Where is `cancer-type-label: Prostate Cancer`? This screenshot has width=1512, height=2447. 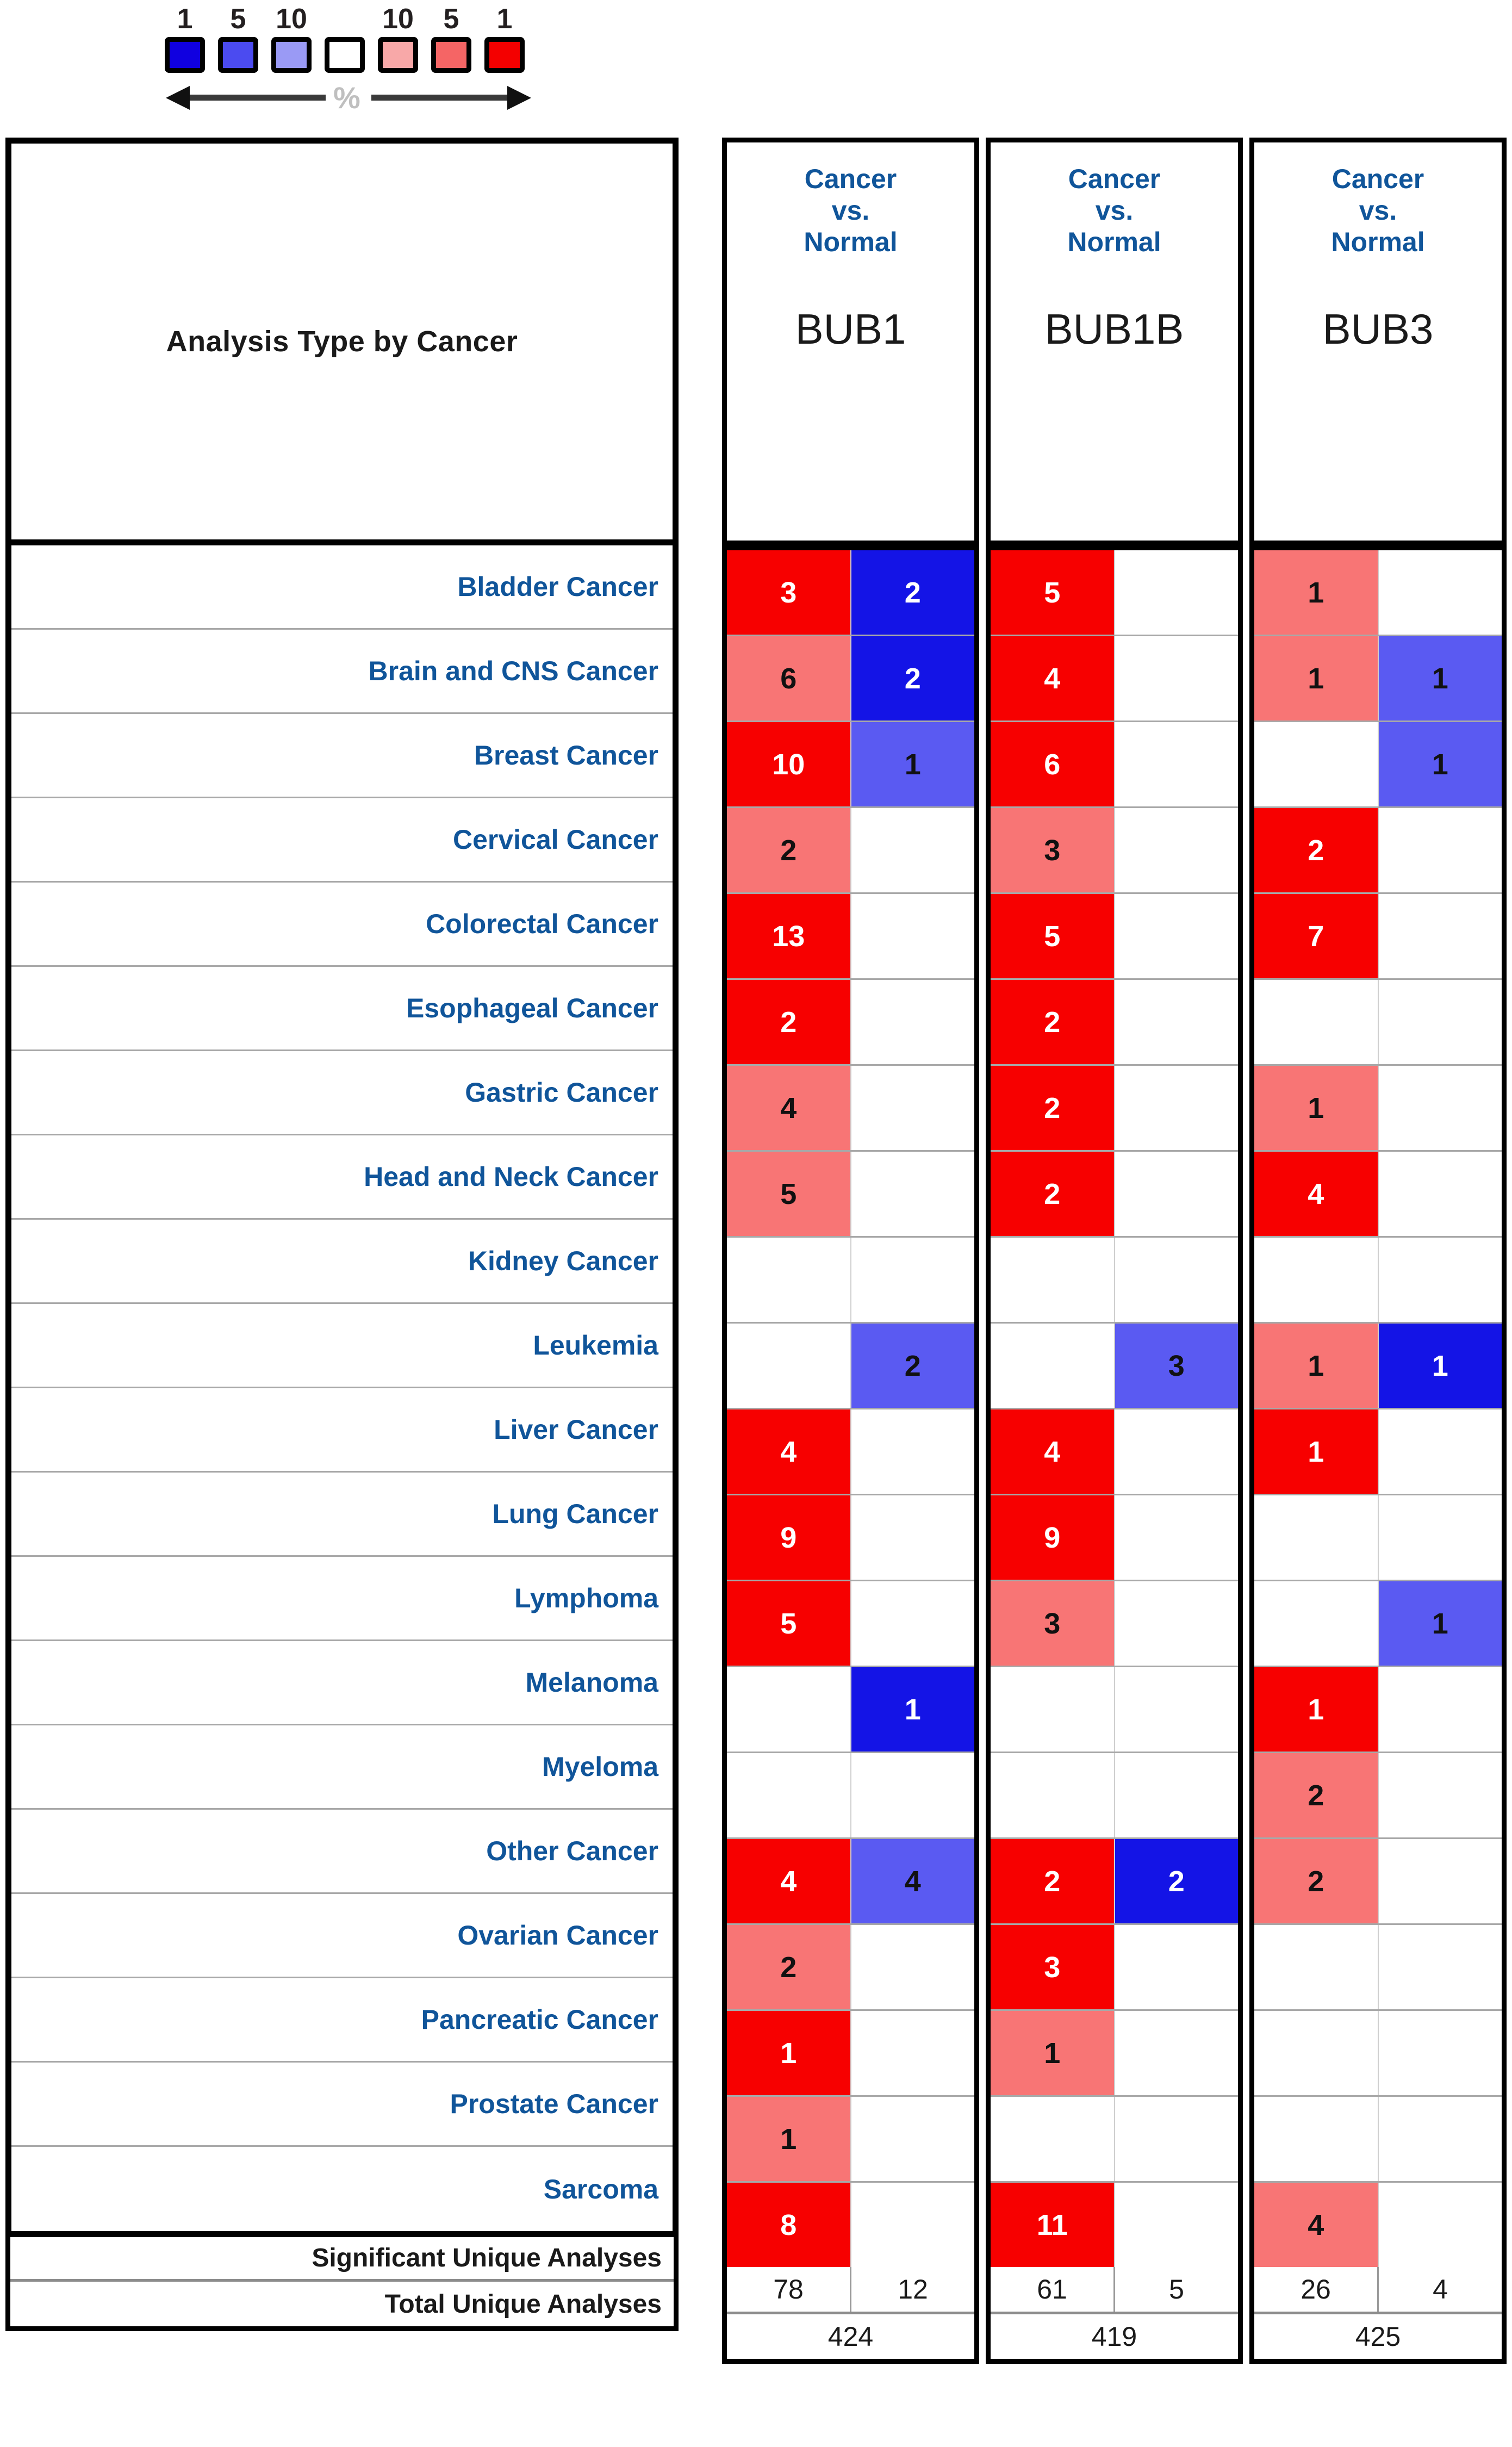
cancer-type-label: Prostate Cancer is located at coordinates (342, 2105).